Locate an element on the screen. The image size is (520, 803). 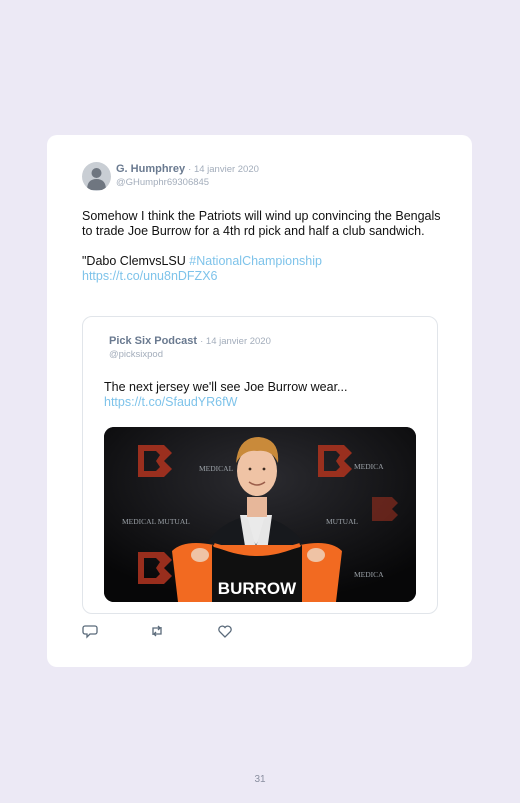
svg-text: MUTUAL is located at coordinates (342, 521).